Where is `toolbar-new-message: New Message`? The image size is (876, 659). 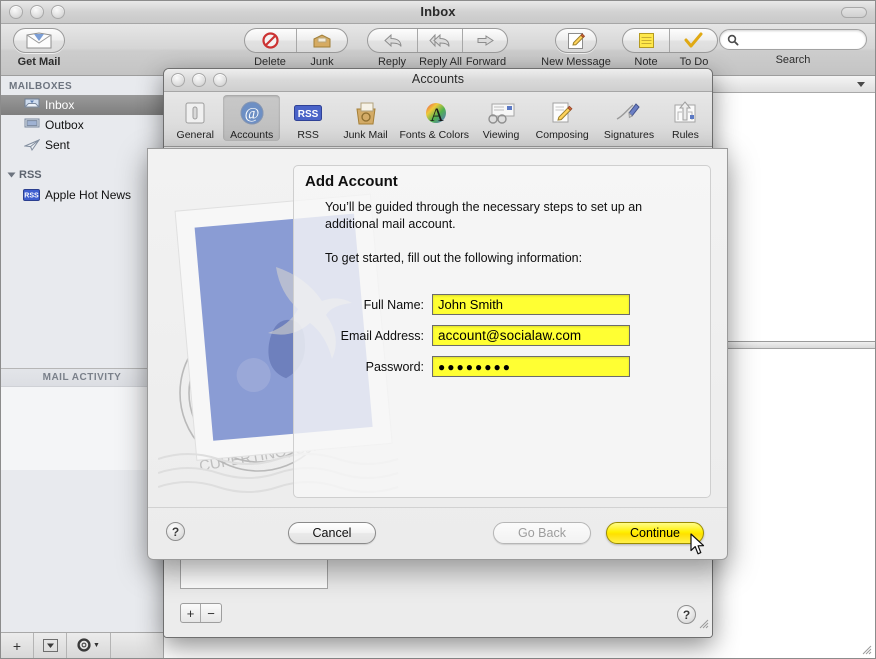 toolbar-new-message: New Message is located at coordinates (576, 48).